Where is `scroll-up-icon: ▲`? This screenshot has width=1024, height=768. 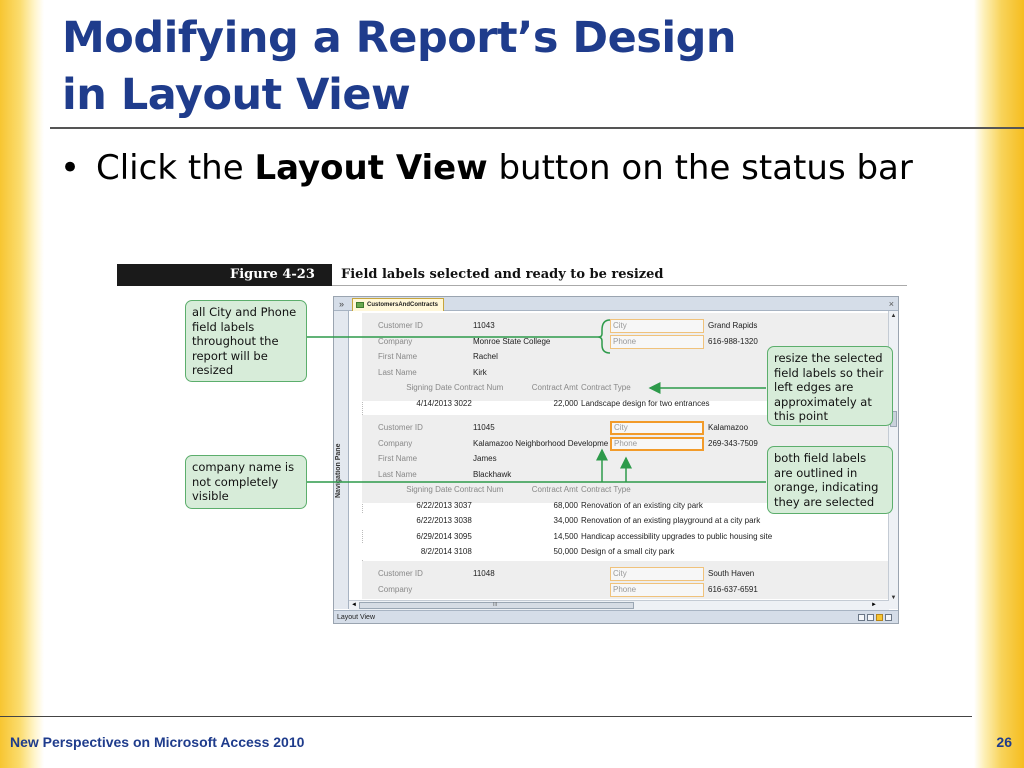 scroll-up-icon: ▲ is located at coordinates (893, 316).